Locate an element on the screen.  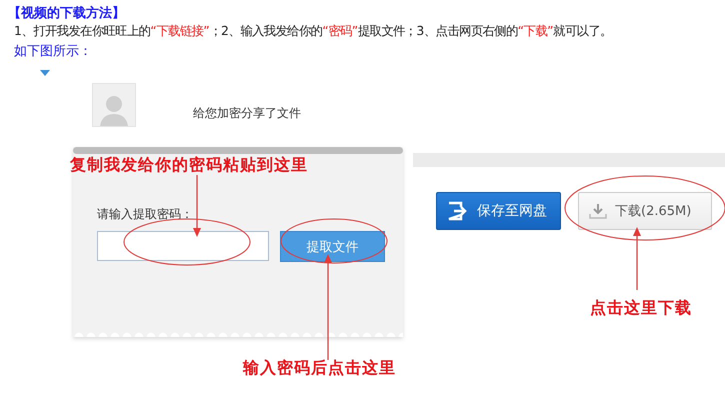
triangle-icon is located at coordinates (45, 73).